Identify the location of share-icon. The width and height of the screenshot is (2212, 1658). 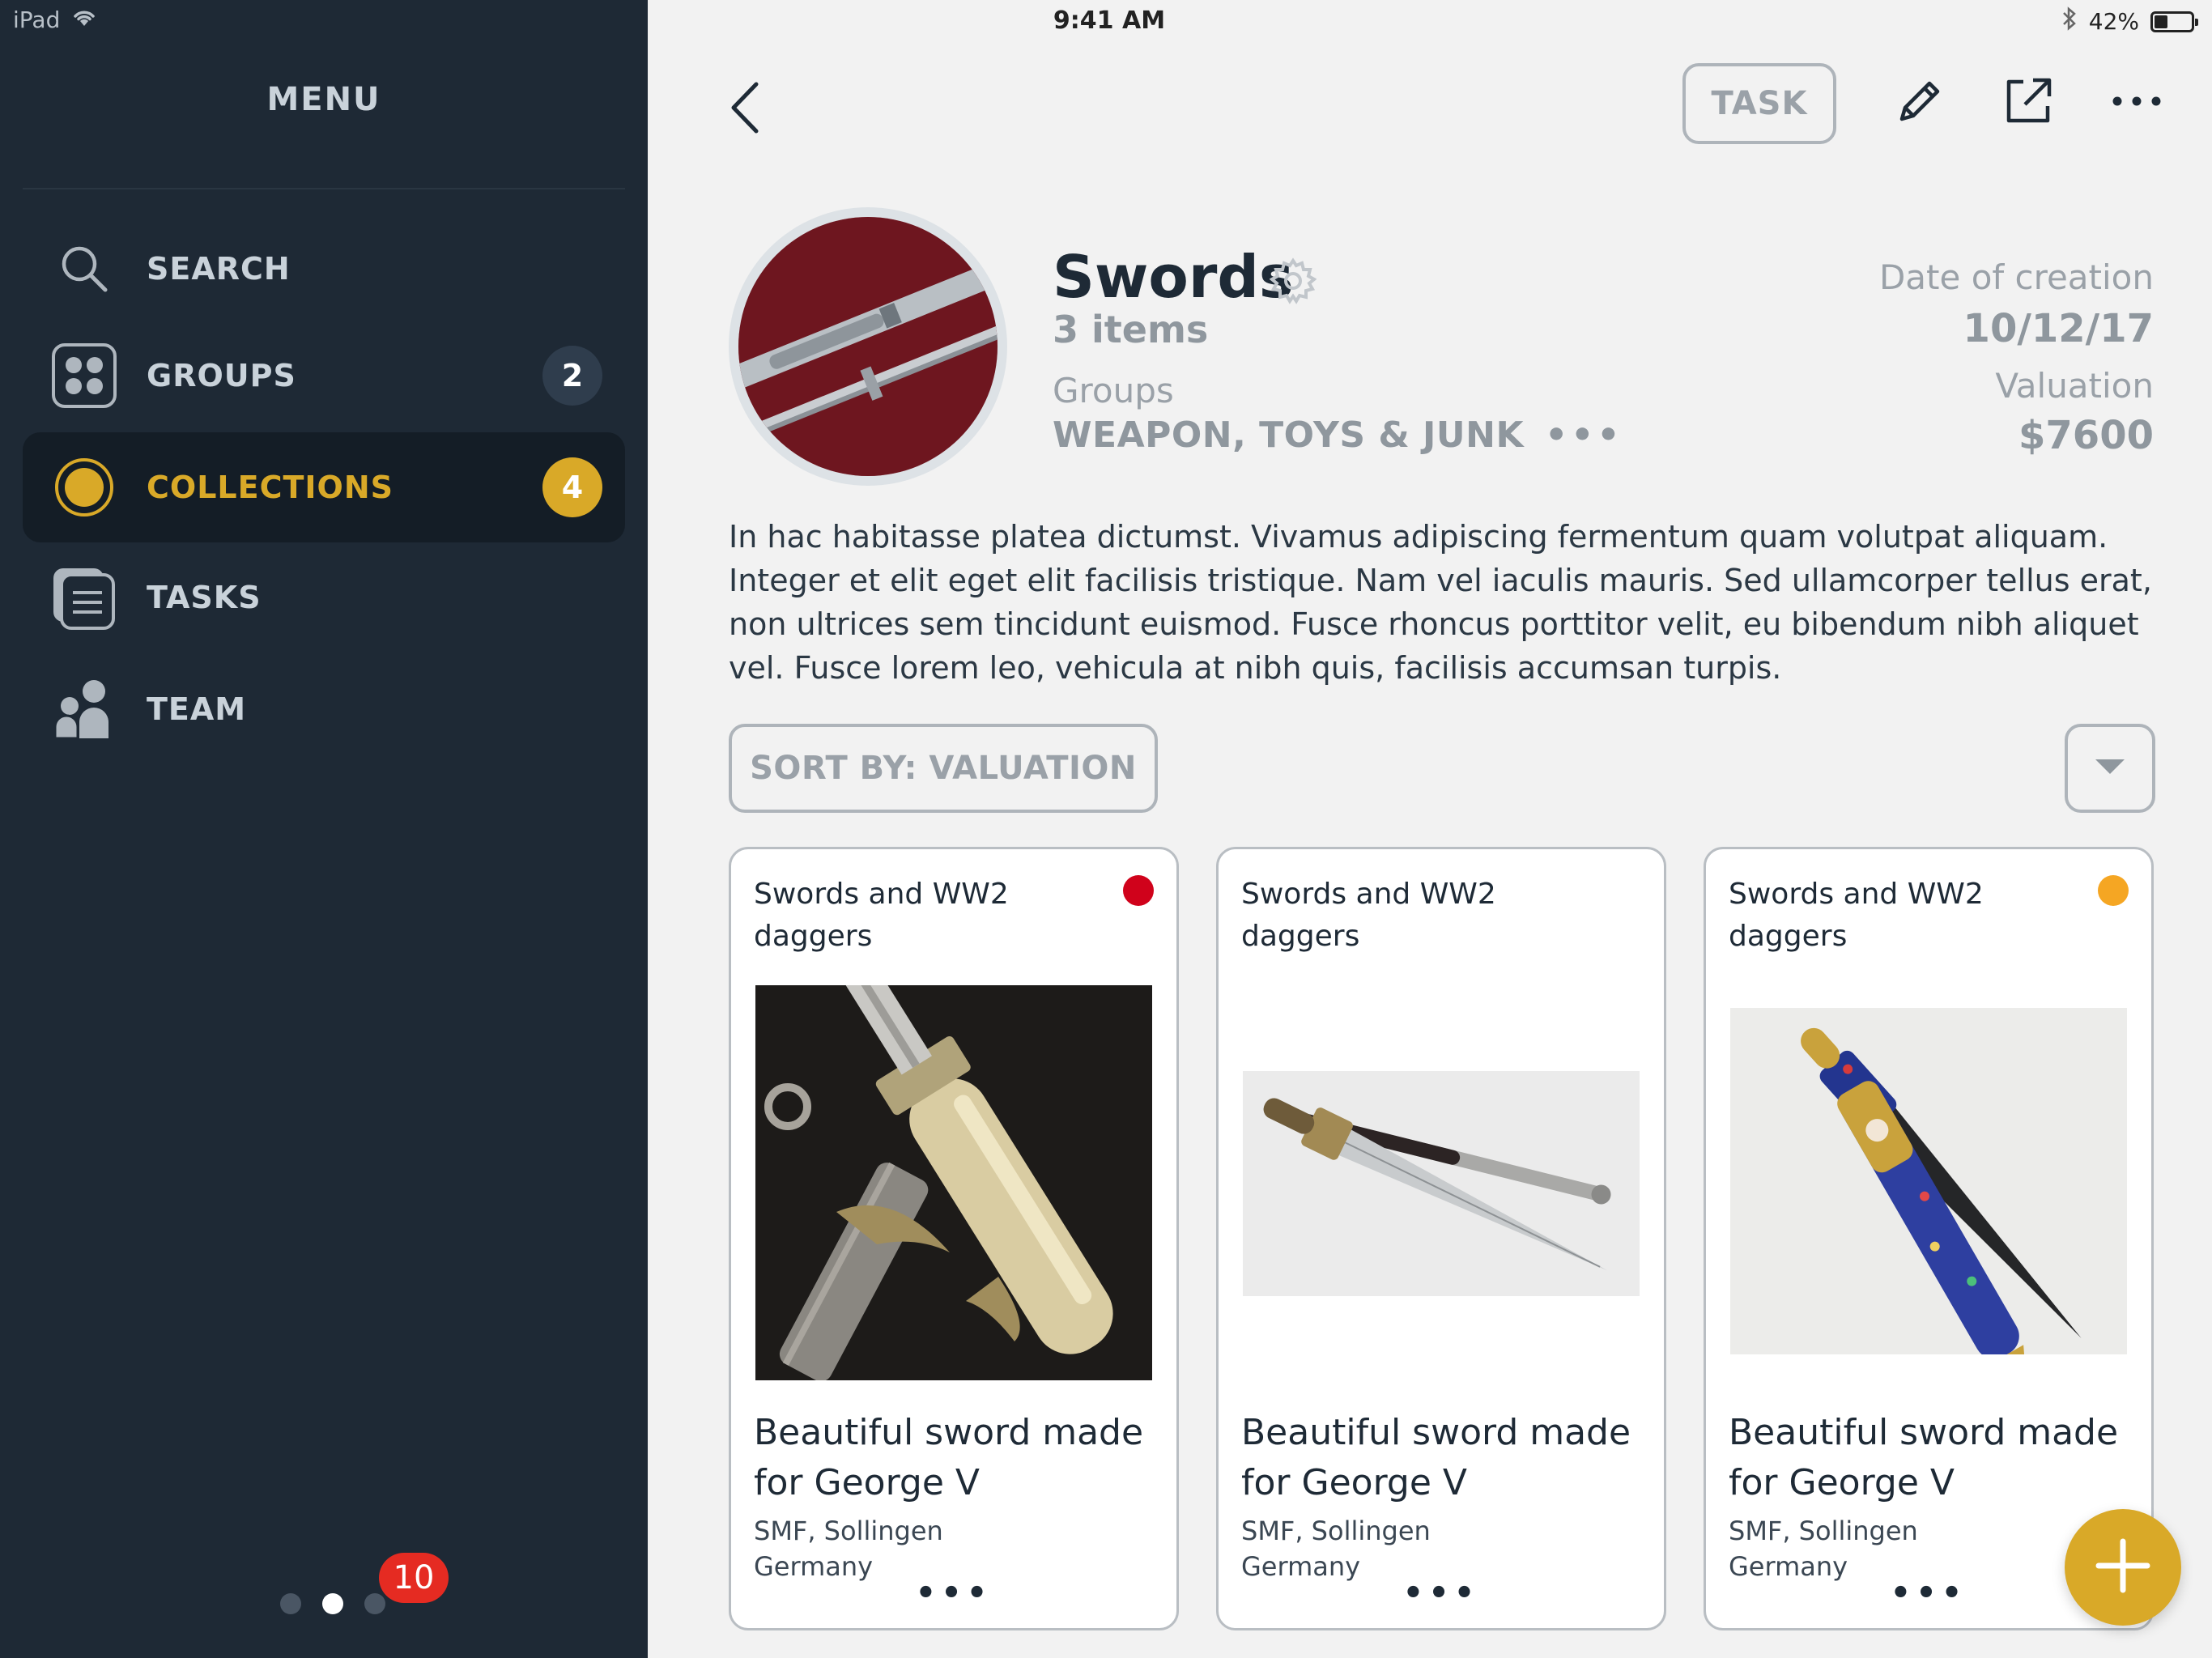
(2028, 102).